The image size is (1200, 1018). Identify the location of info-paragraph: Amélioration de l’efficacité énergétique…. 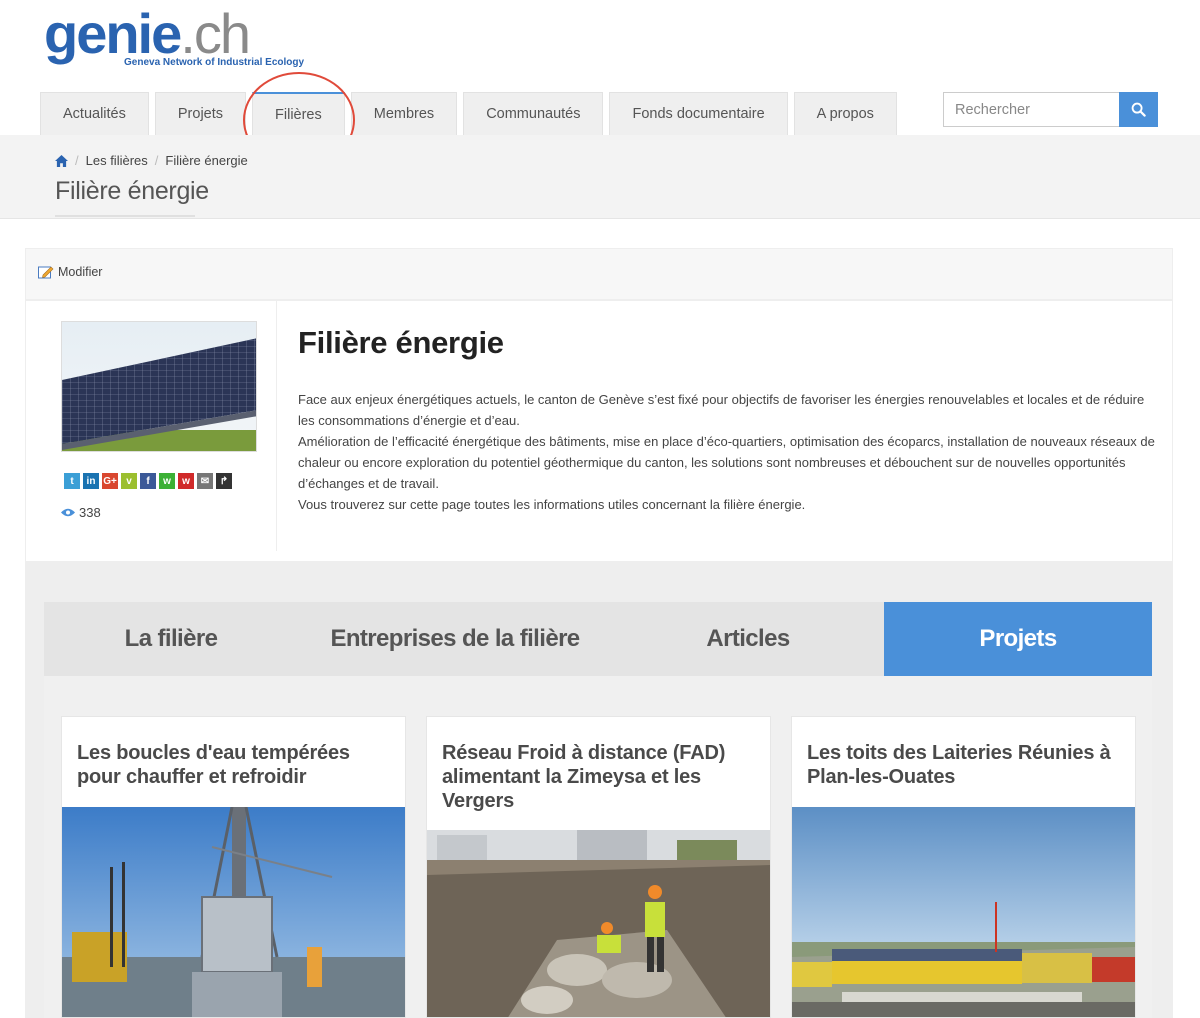
(726, 462).